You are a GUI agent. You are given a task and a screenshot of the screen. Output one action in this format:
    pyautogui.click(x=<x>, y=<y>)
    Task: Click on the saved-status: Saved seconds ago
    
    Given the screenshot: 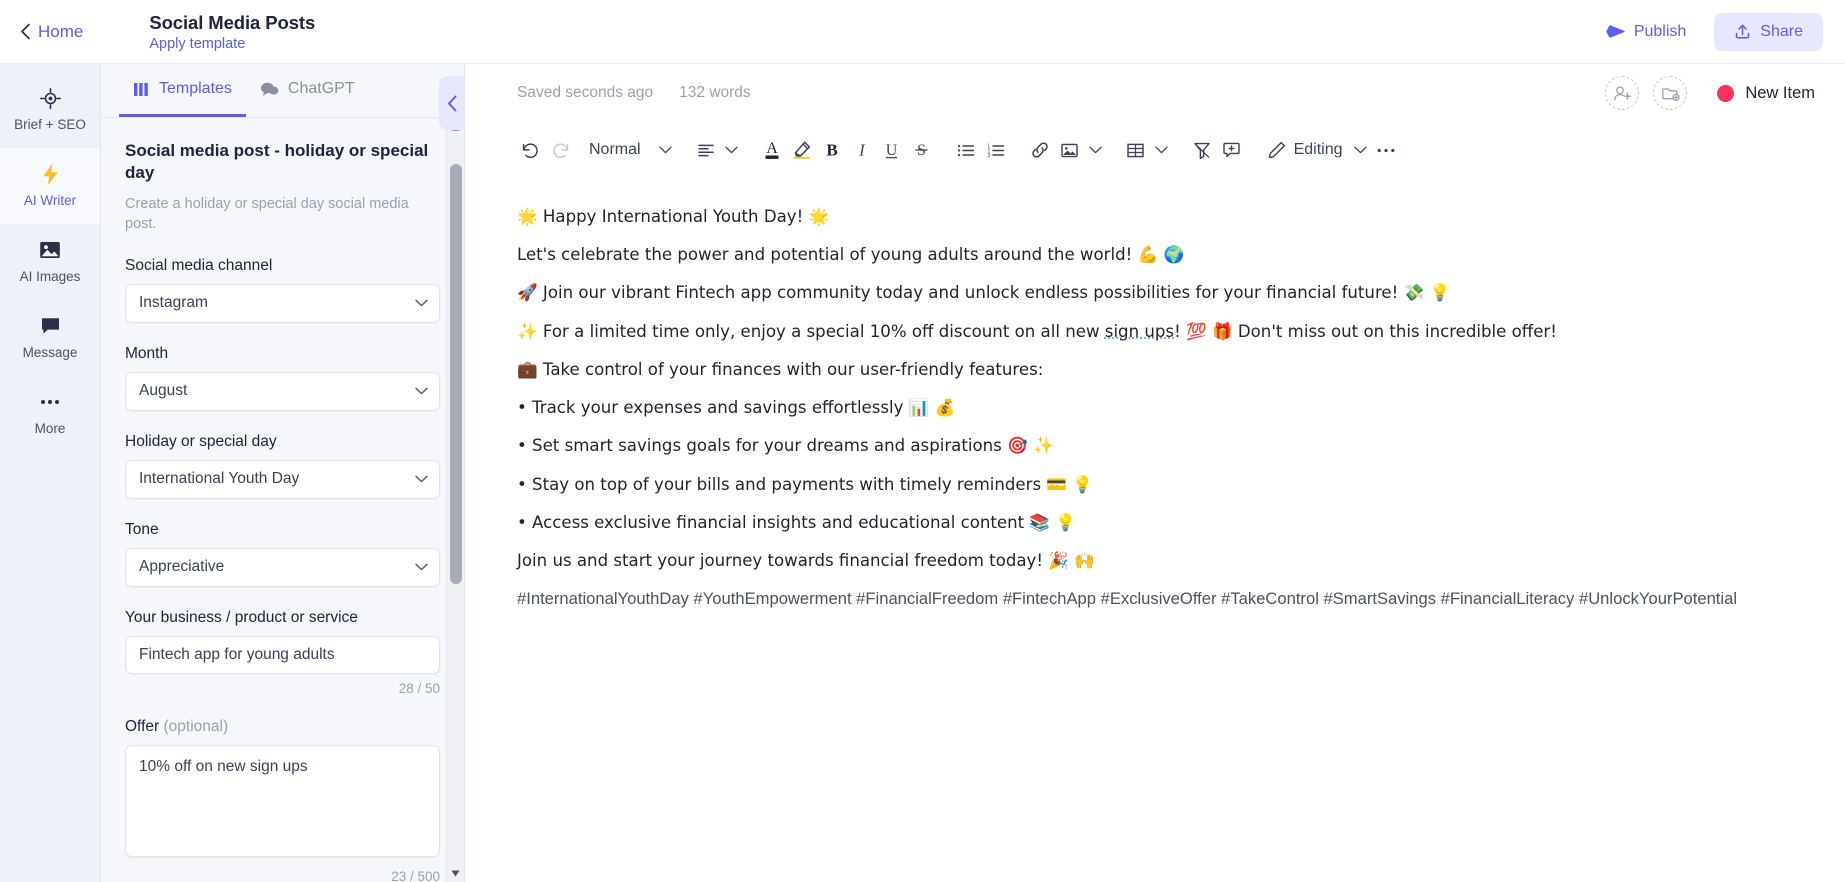 What is the action you would take?
    pyautogui.click(x=585, y=92)
    